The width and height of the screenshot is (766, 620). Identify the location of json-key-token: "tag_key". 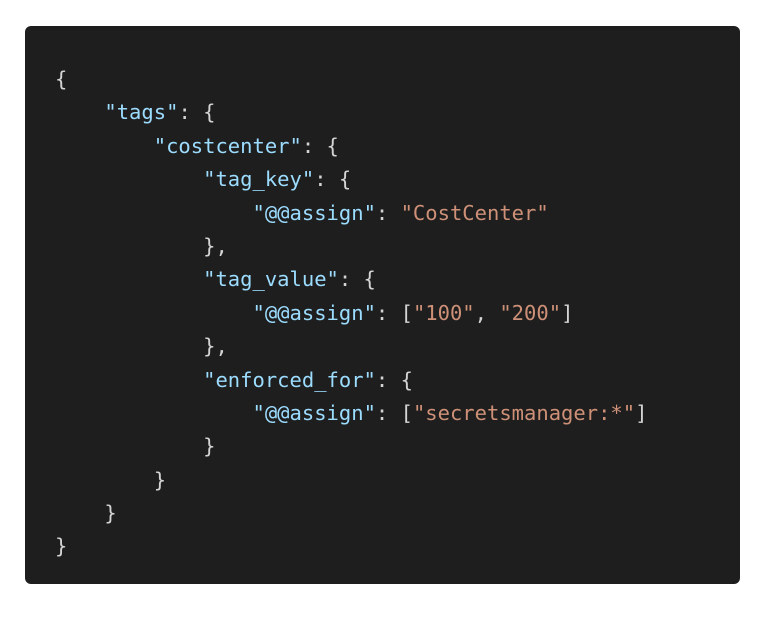
(259, 179).